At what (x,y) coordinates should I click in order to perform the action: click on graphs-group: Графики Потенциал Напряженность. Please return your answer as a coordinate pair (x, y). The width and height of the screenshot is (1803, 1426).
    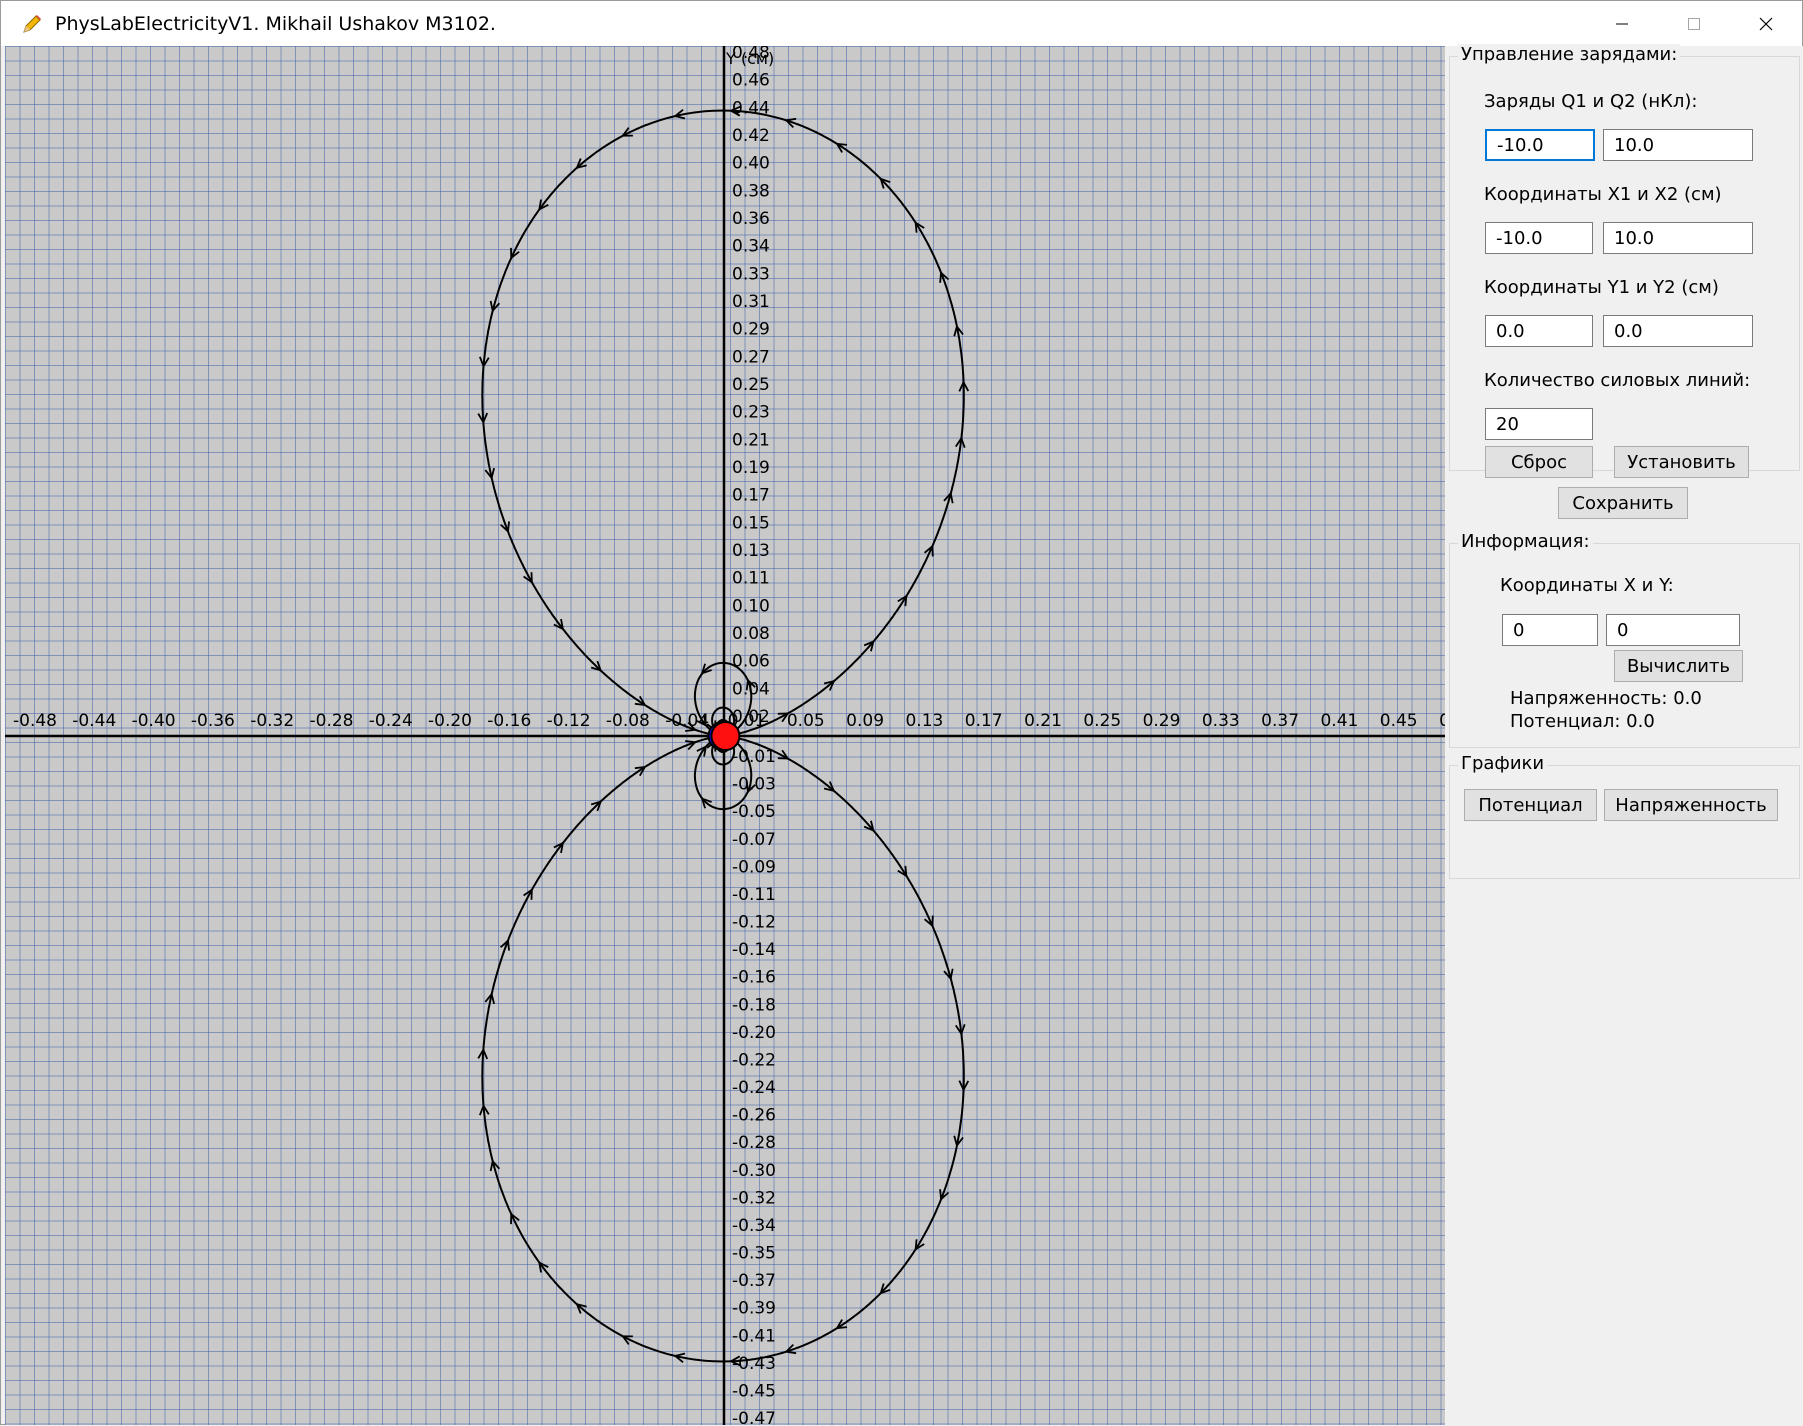
    Looking at the image, I should click on (1624, 816).